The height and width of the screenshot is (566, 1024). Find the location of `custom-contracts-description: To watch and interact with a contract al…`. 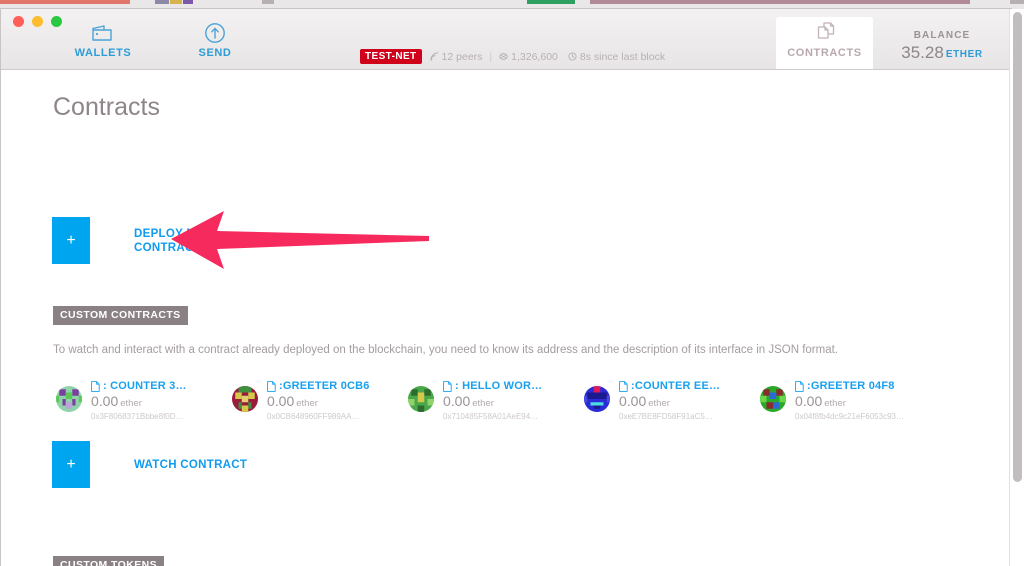

custom-contracts-description: To watch and interact with a contract al… is located at coordinates (445, 350).